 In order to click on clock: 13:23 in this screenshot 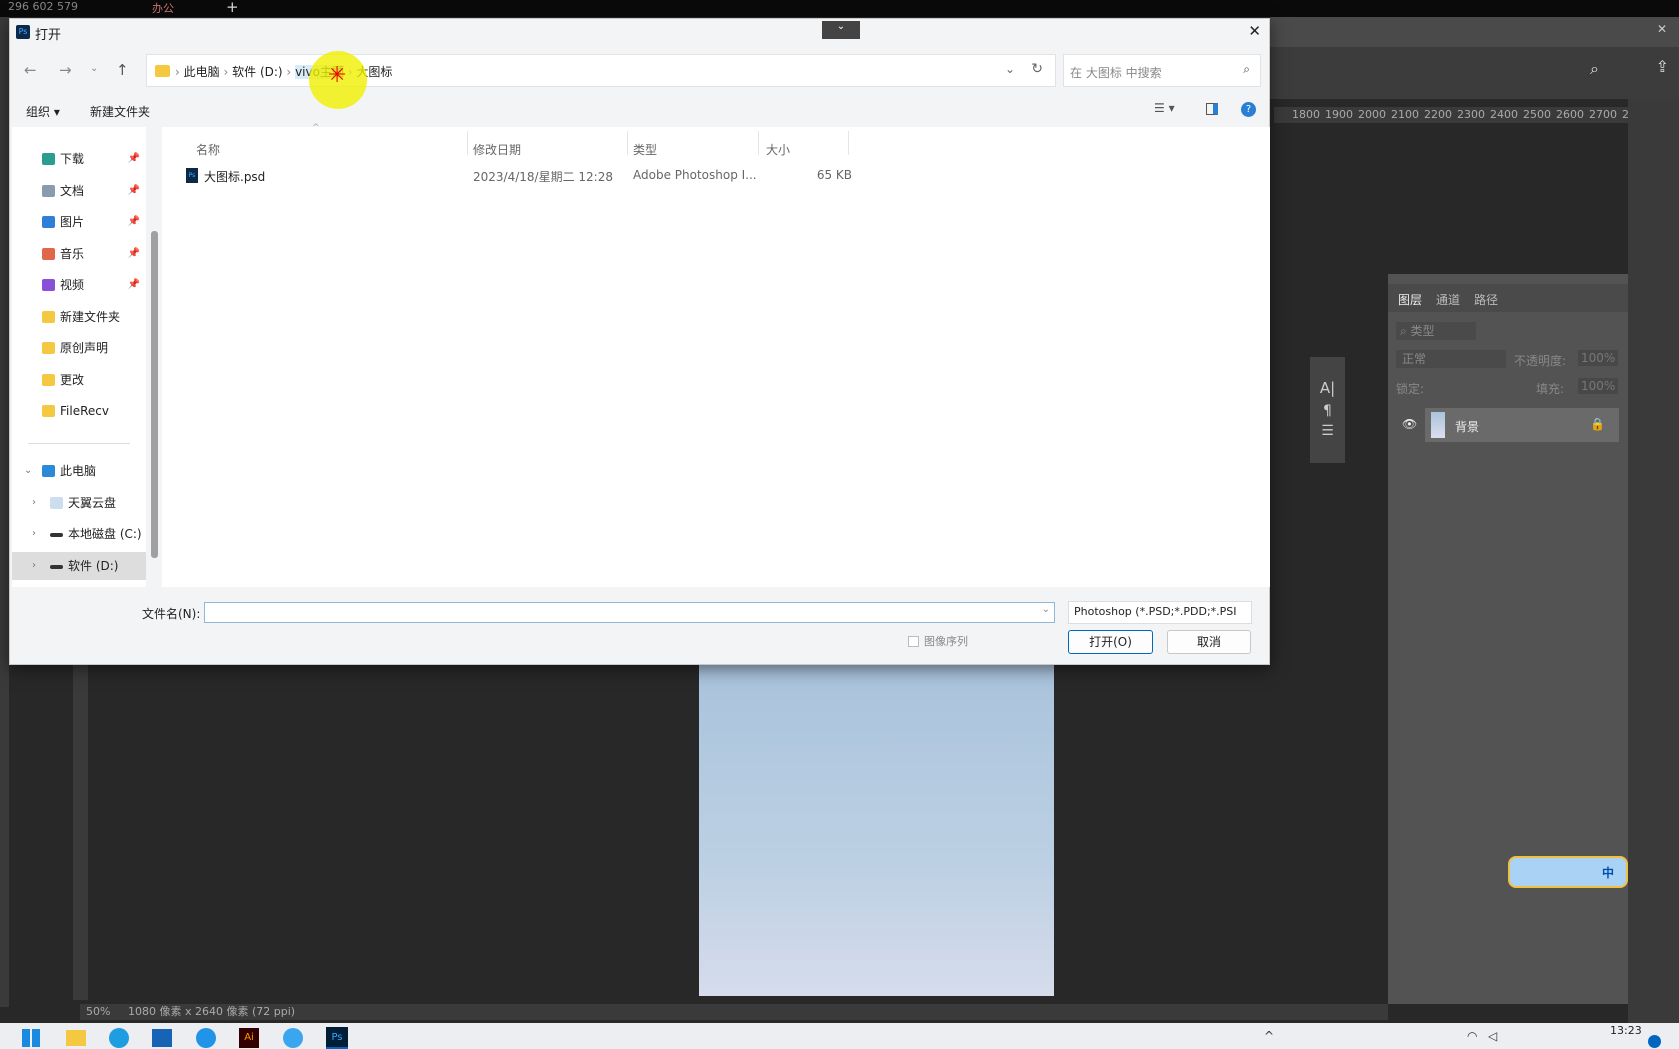, I will do `click(1626, 1030)`.